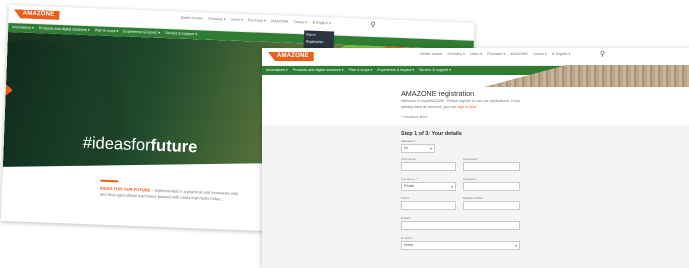 The width and height of the screenshot is (689, 268). I want to click on page-title: AMAZONE registration, so click(438, 93).